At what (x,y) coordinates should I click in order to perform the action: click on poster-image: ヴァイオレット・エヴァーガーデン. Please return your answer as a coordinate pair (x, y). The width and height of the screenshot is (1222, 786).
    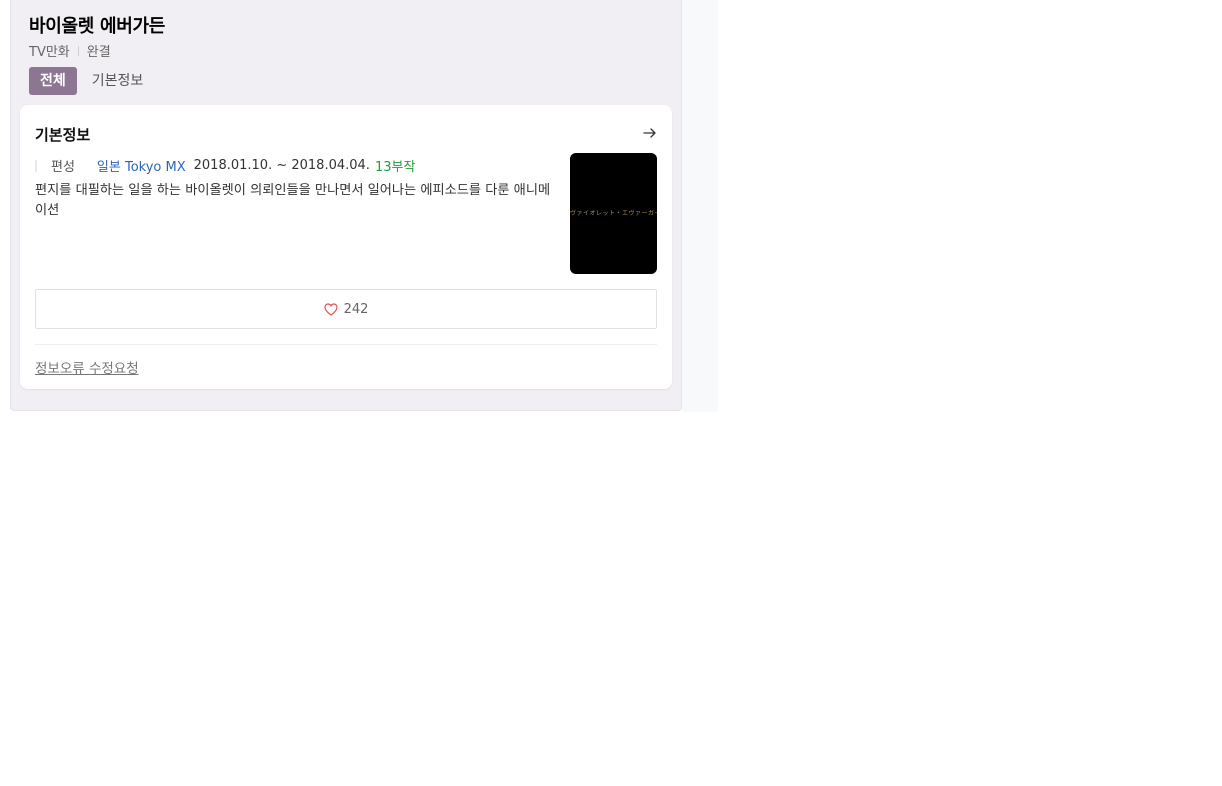
    Looking at the image, I should click on (613, 213).